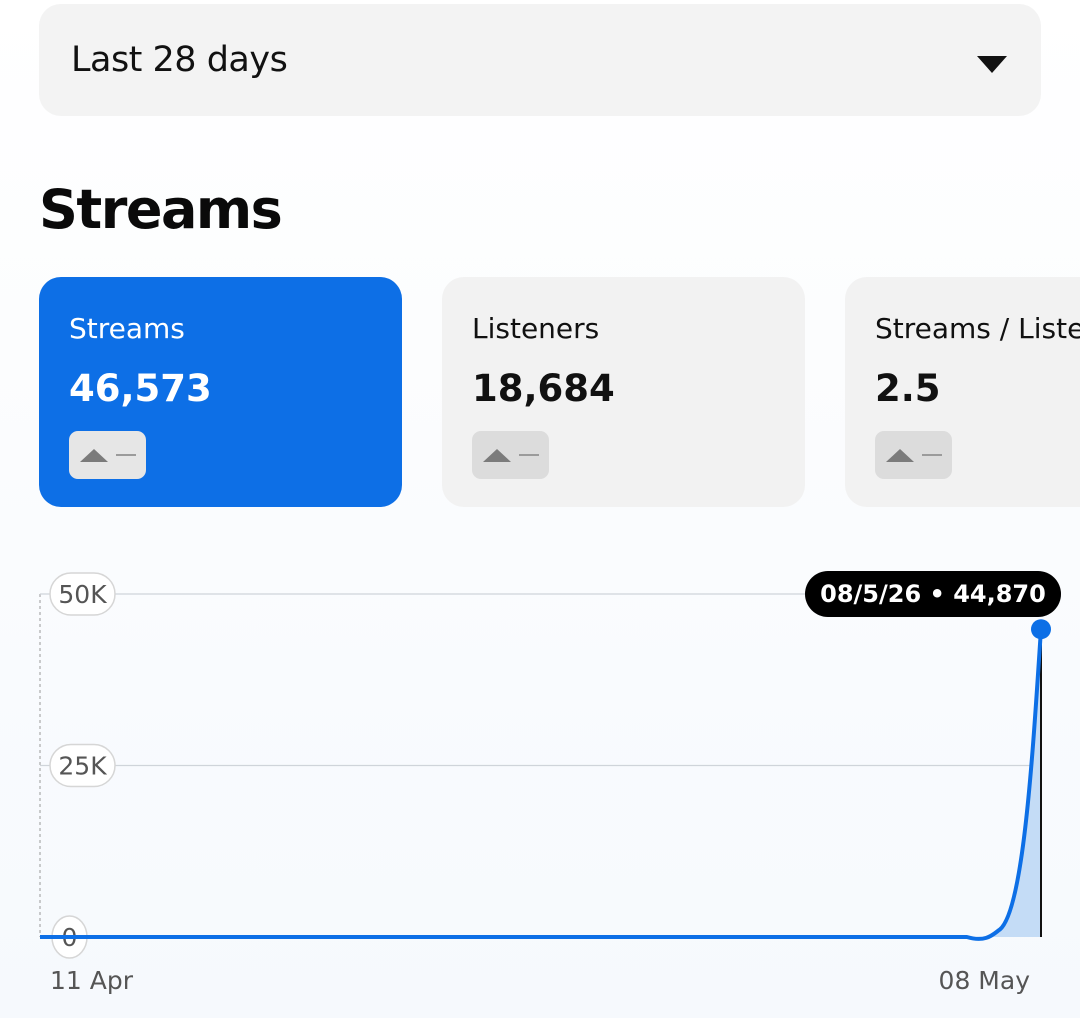  What do you see at coordinates (543, 388) in the screenshot?
I see `metric-value: 18,684` at bounding box center [543, 388].